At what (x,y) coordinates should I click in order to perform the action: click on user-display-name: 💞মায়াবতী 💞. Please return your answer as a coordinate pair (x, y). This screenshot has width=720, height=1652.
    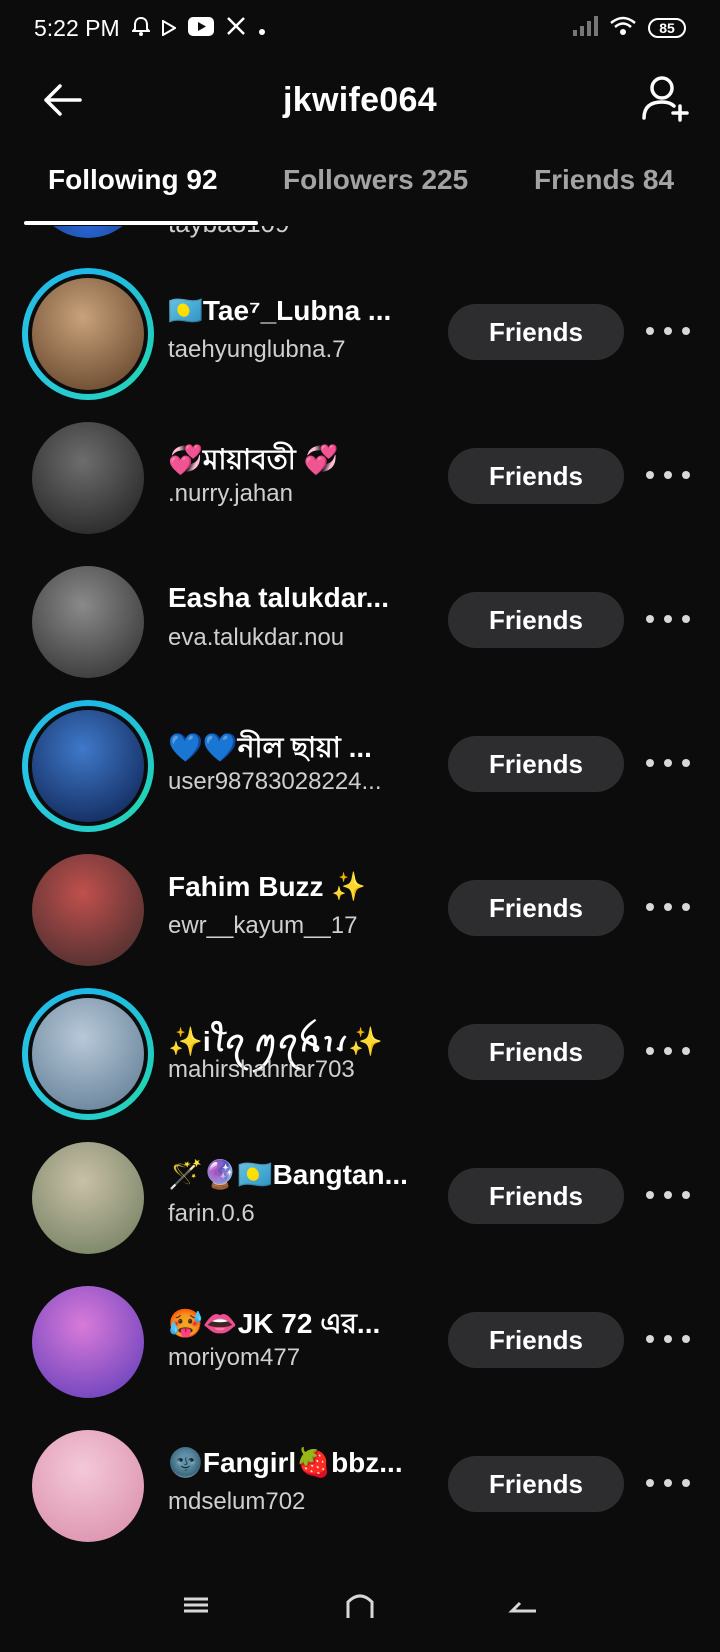
    Looking at the image, I should click on (253, 459).